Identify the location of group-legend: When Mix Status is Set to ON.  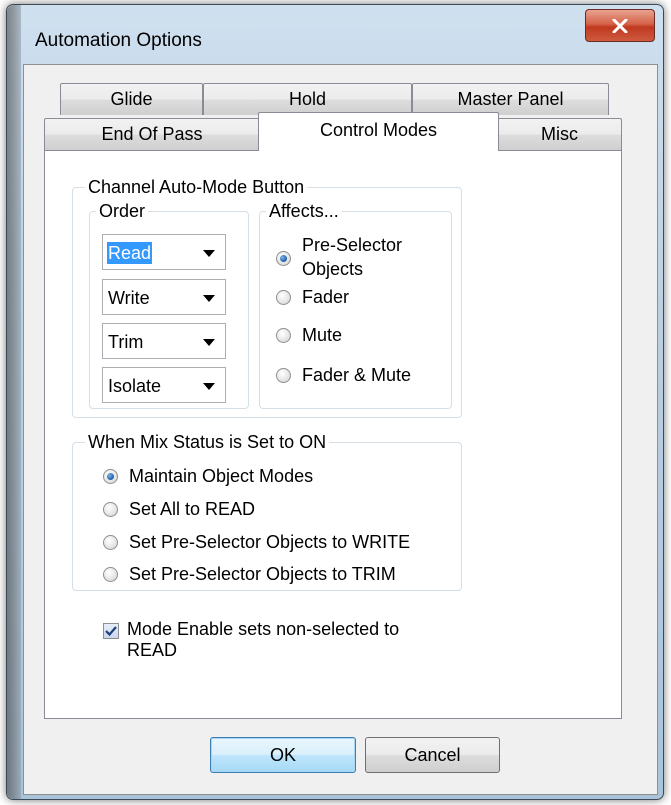
(207, 442).